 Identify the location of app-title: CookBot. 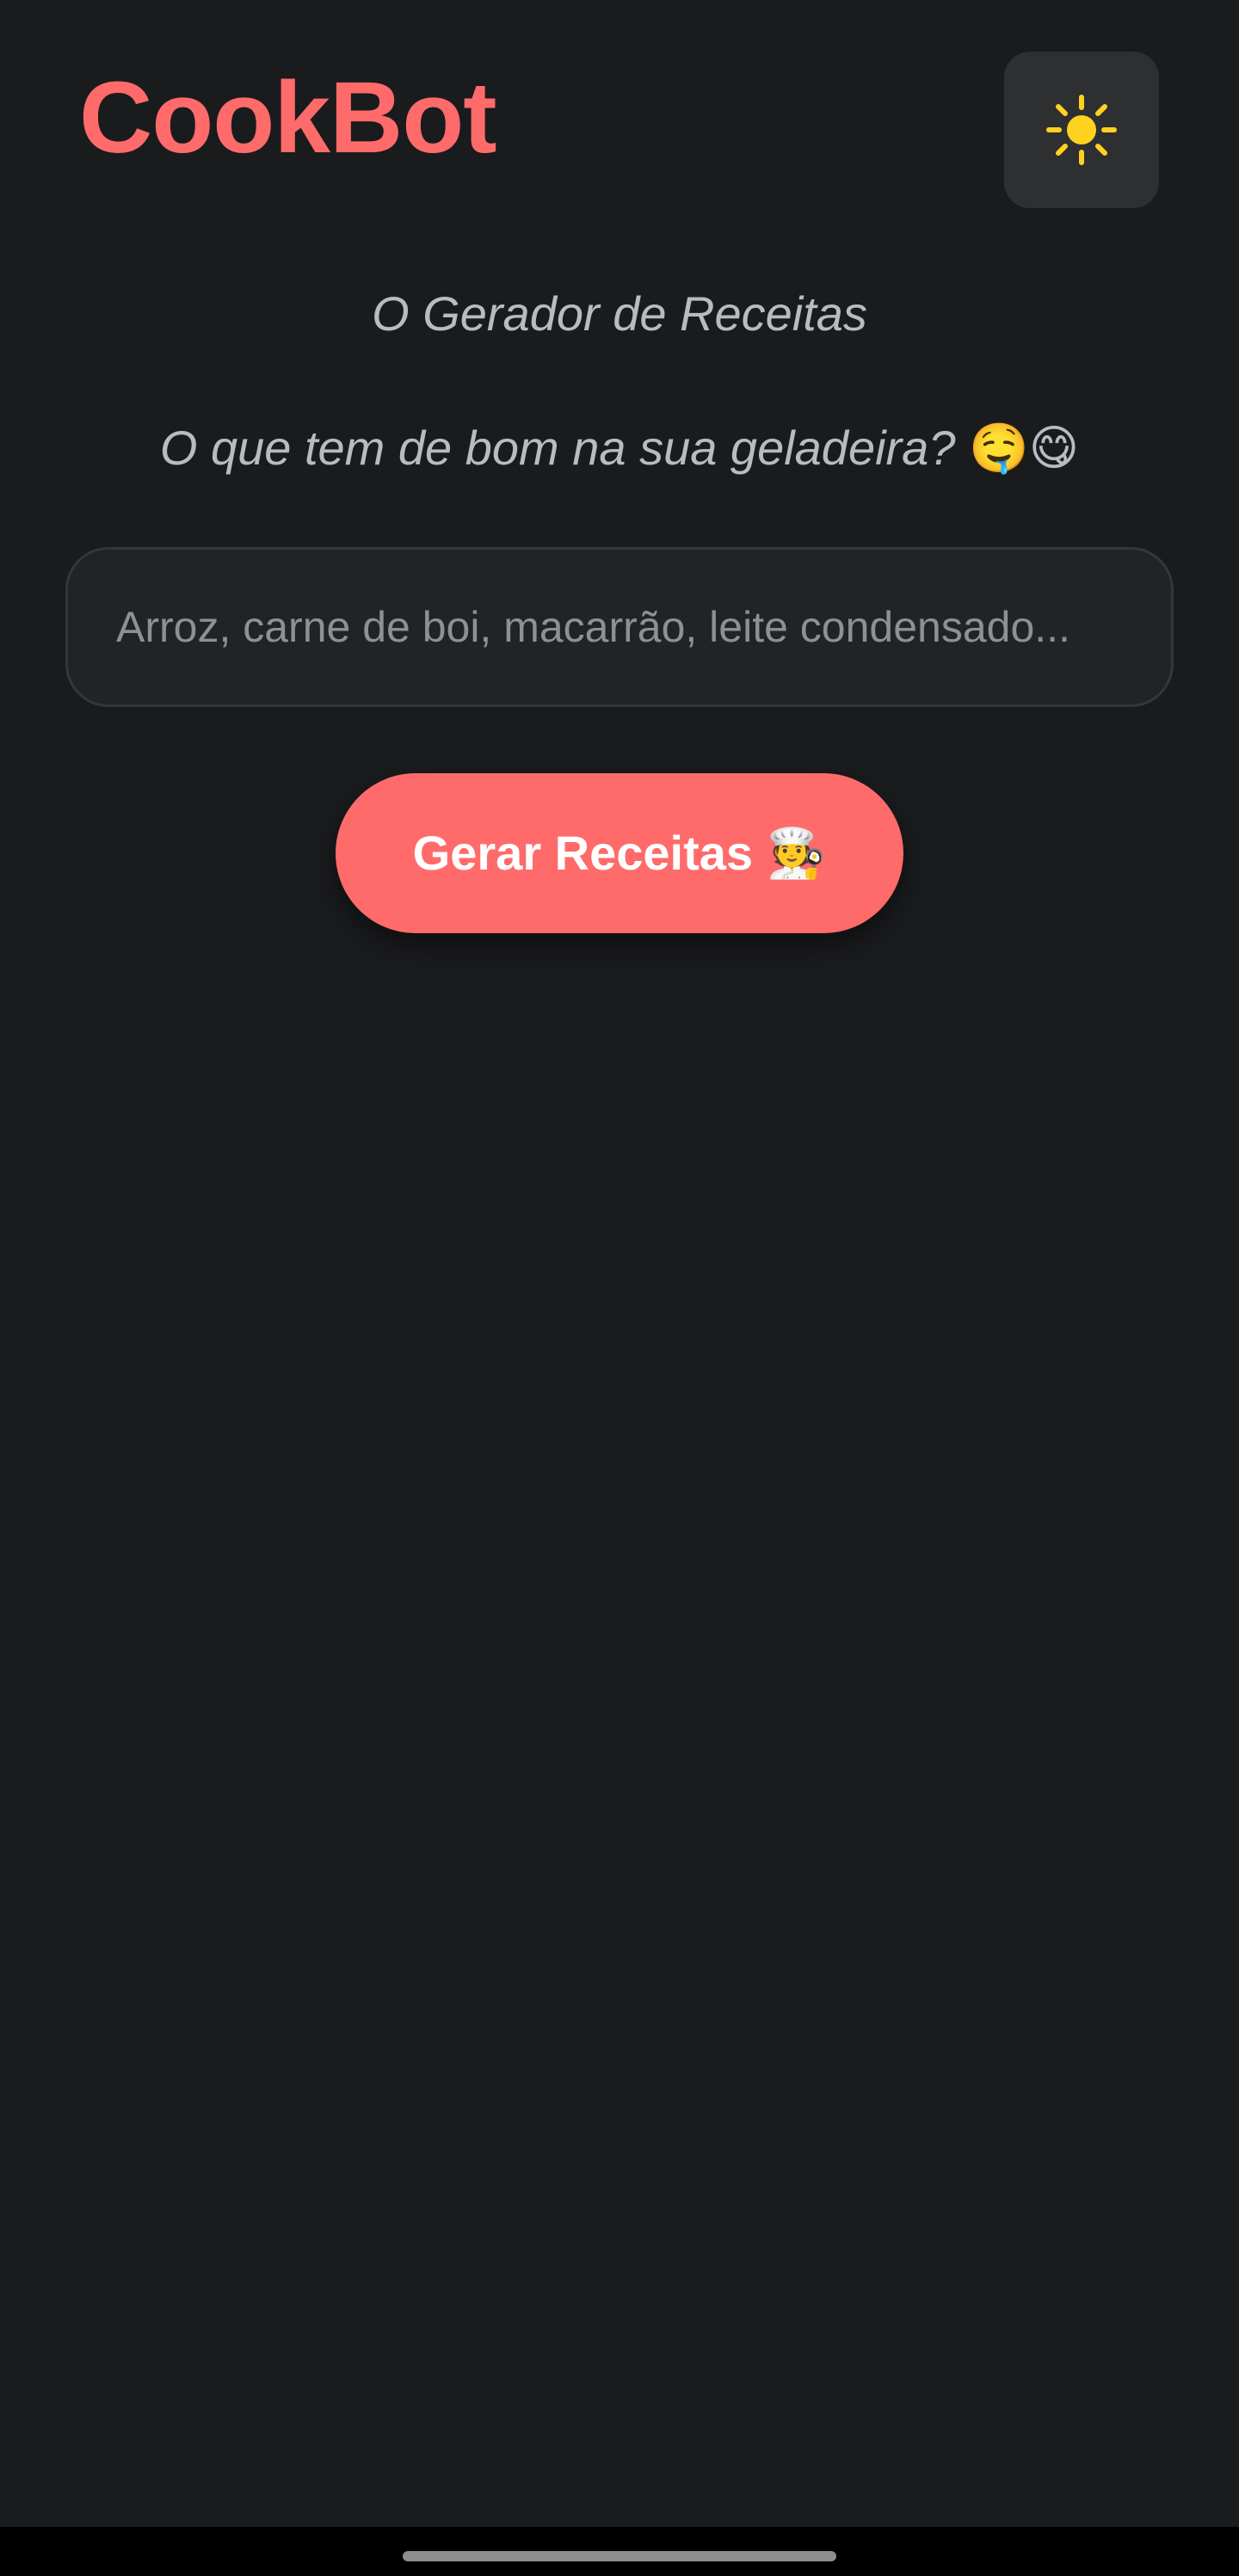
(288, 118).